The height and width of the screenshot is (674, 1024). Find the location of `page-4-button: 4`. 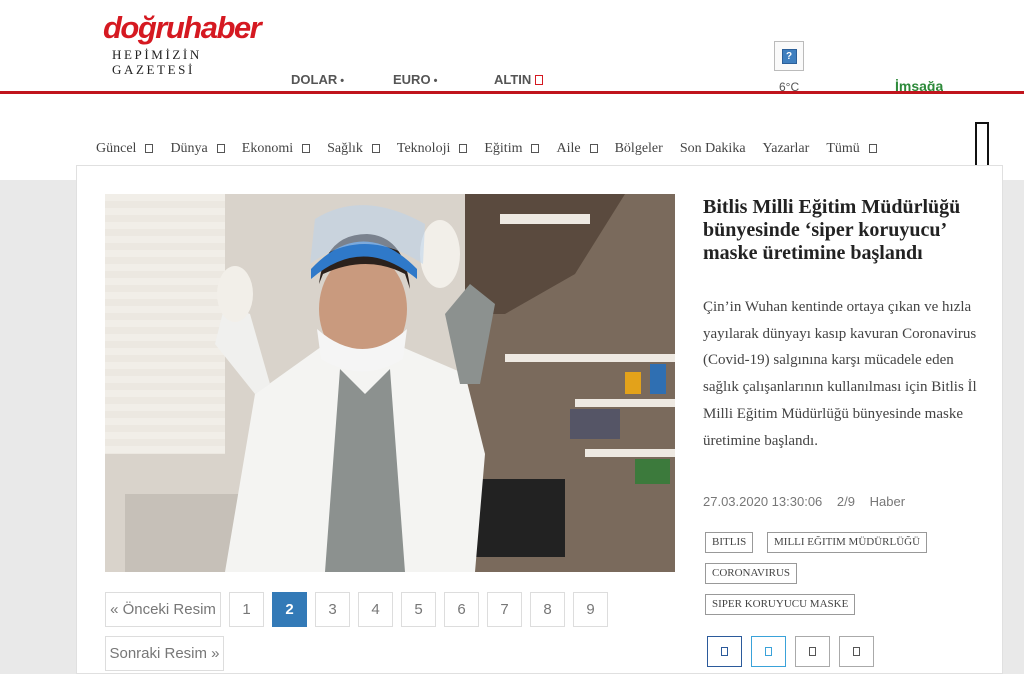

page-4-button: 4 is located at coordinates (375, 609).